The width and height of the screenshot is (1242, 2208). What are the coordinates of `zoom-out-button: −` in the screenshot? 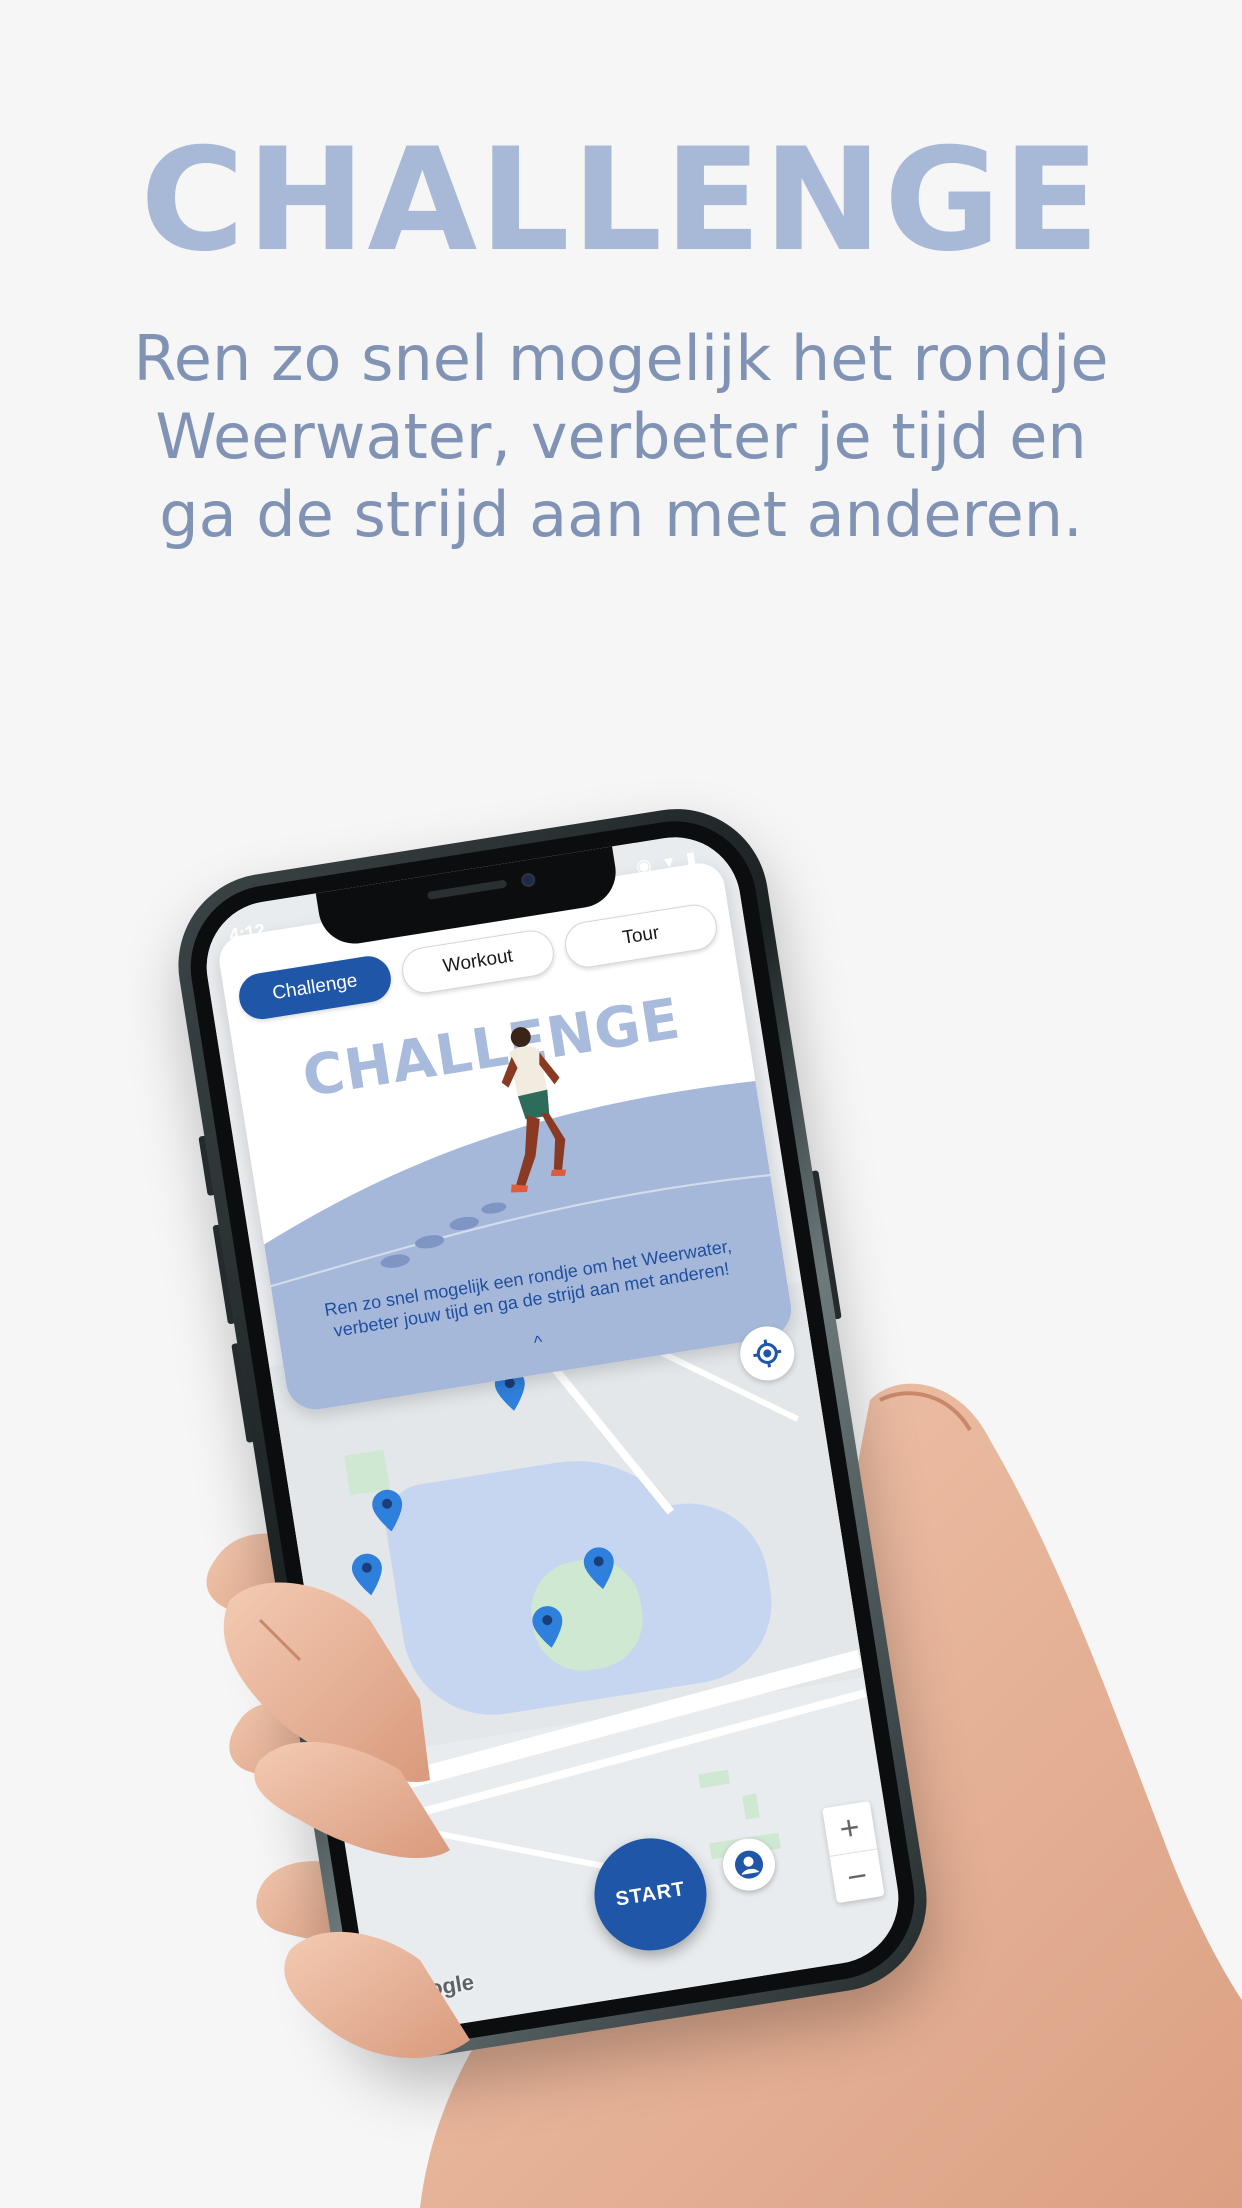 It's located at (857, 1876).